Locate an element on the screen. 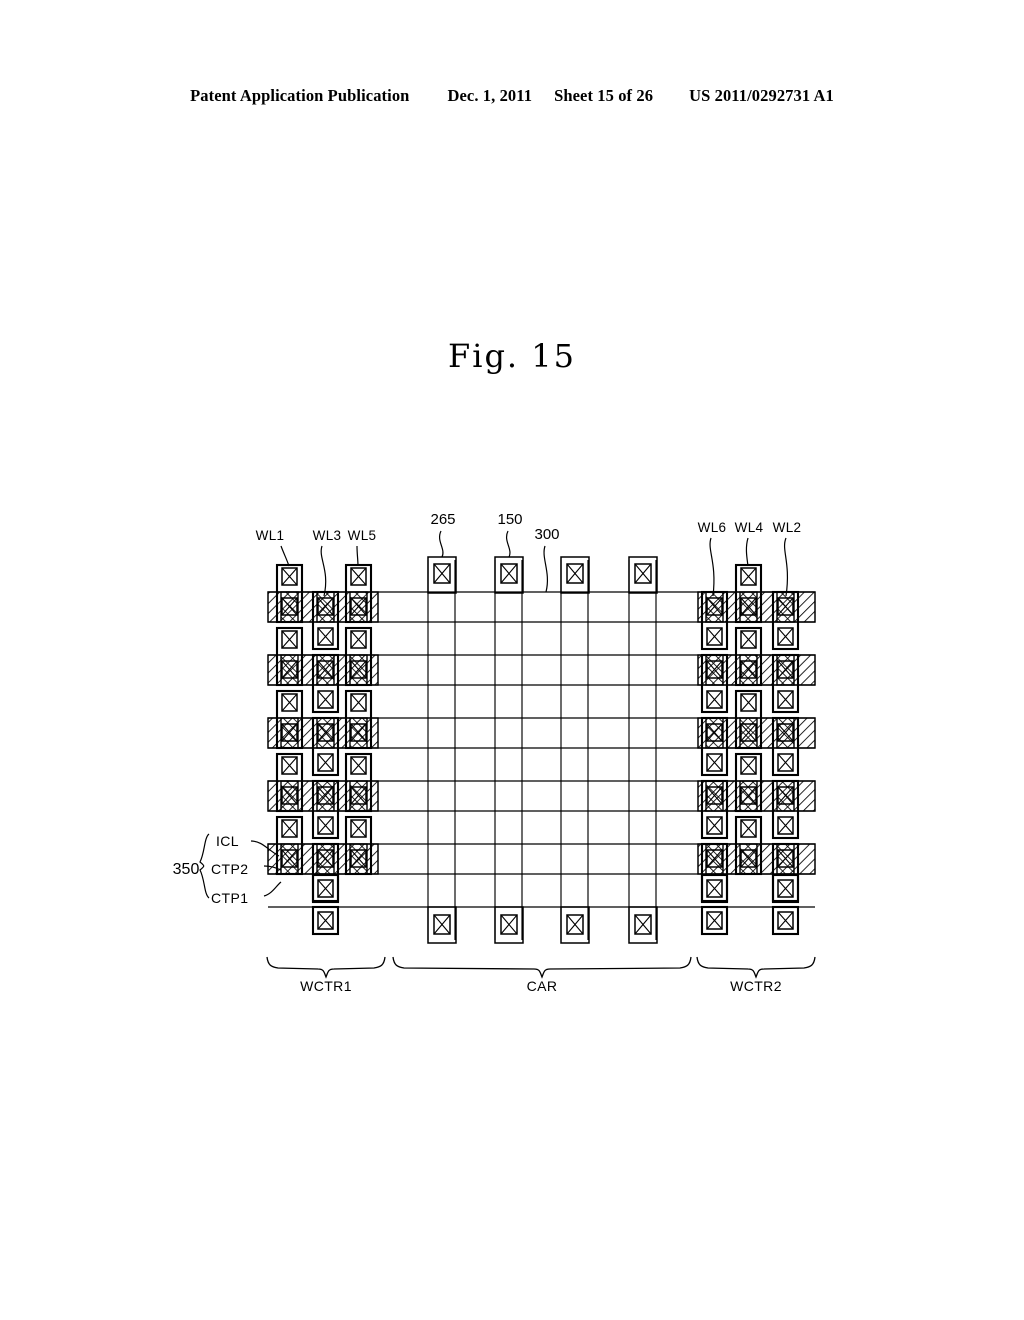  label-wl1: WL1 is located at coordinates (270, 535).